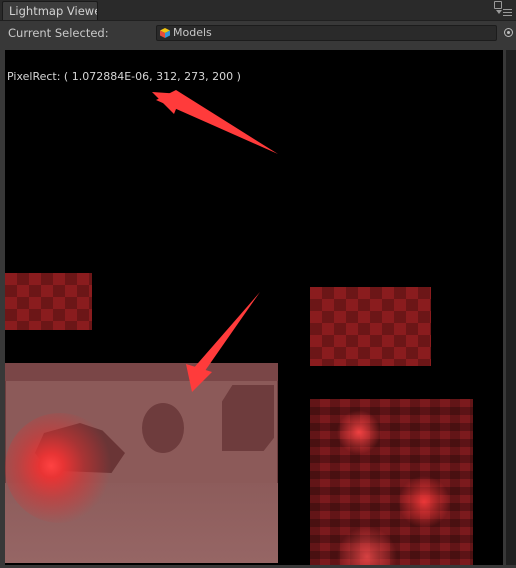  I want to click on current-selected-label: Current Selected:, so click(58, 33).